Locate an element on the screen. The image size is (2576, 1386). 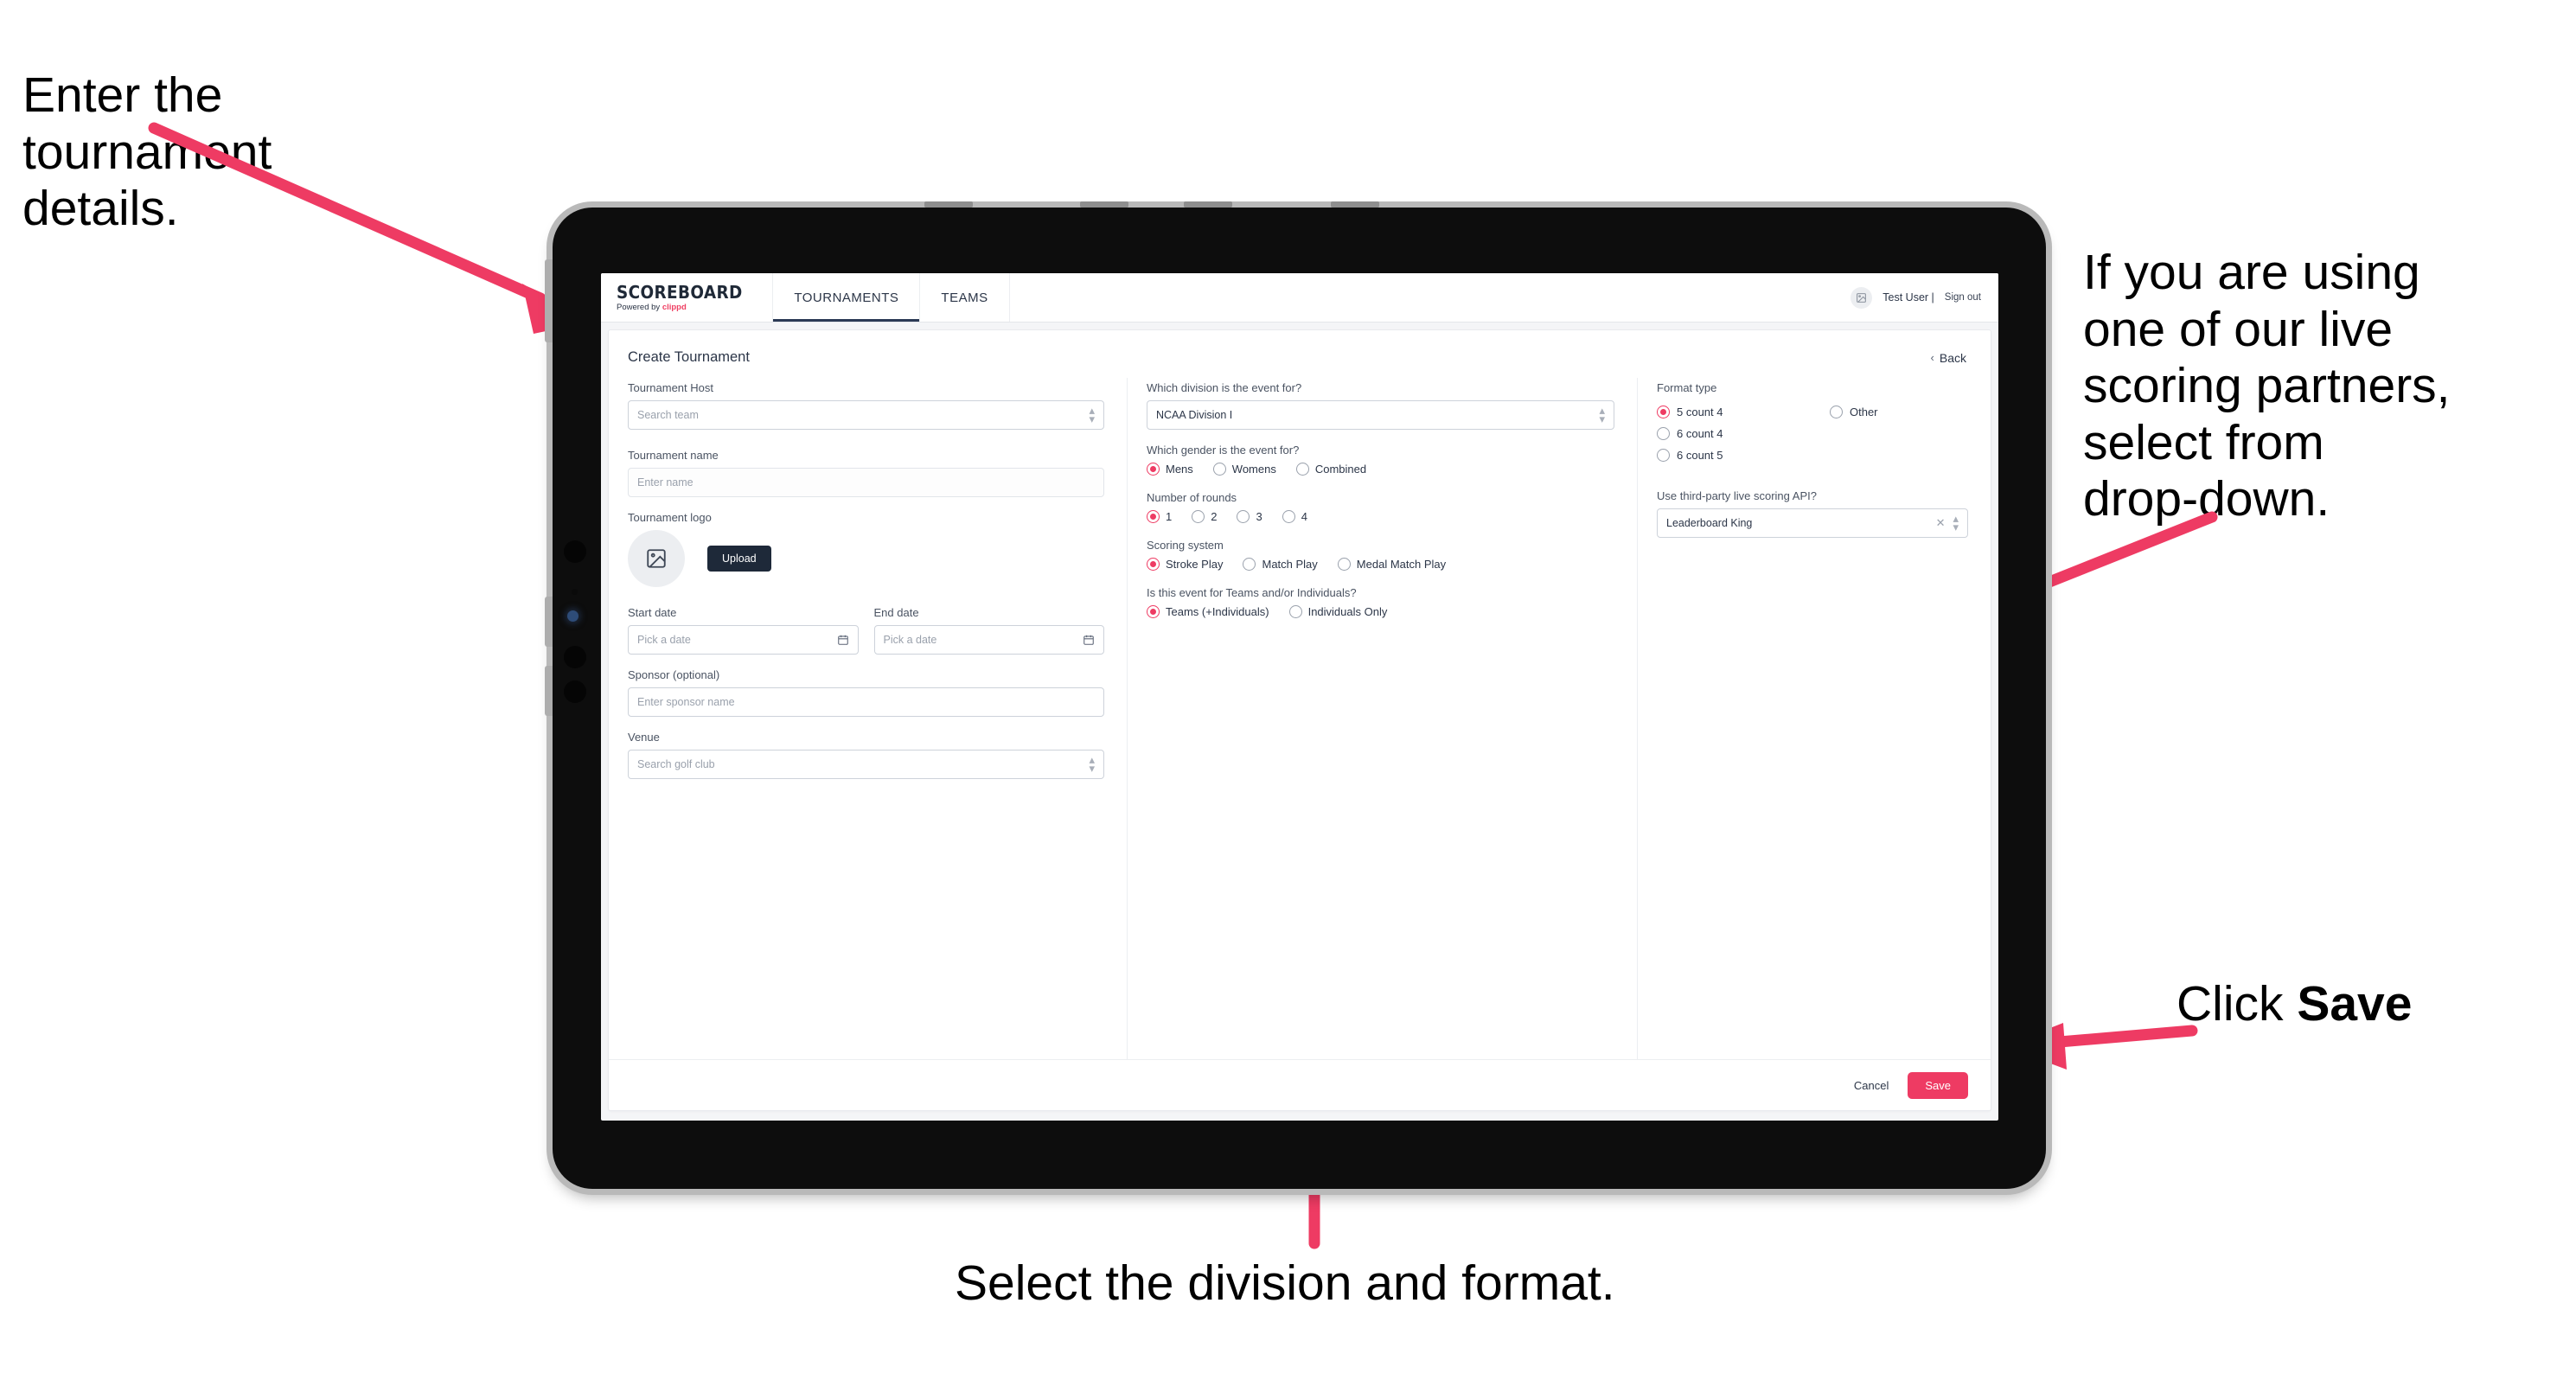
avatar is located at coordinates (1862, 297).